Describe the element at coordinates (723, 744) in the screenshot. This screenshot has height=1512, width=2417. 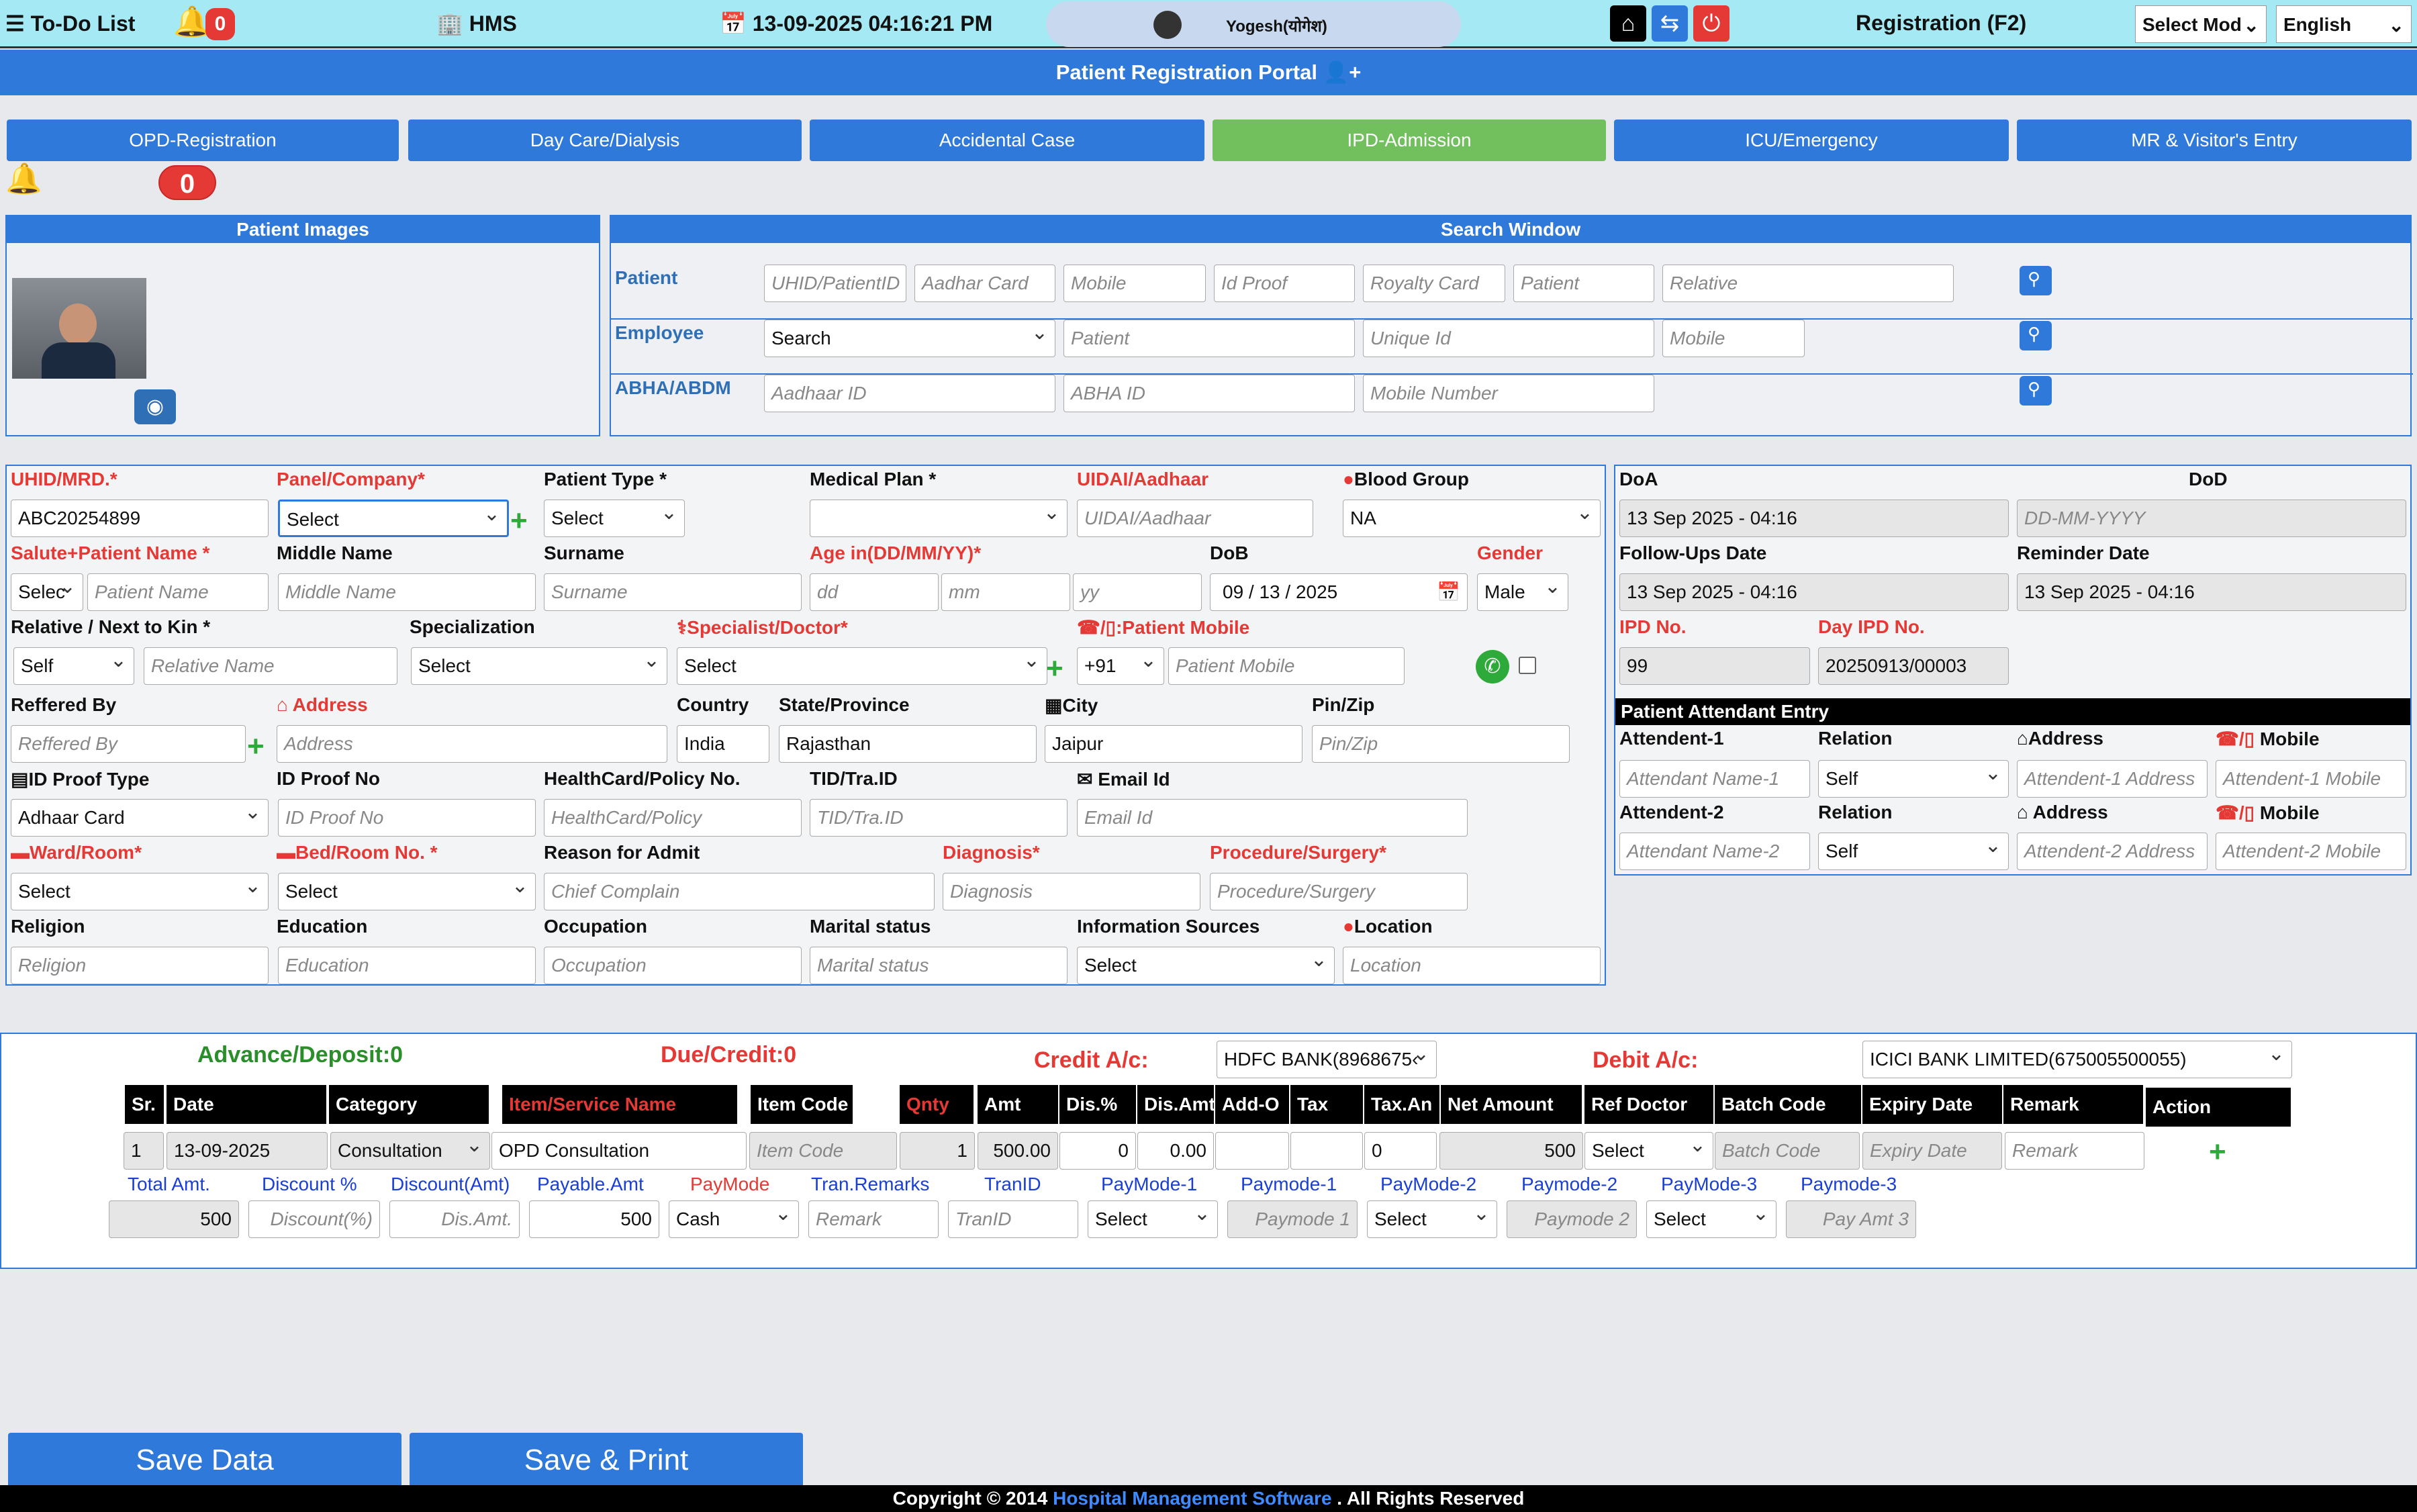
I see `country-input: India` at that location.